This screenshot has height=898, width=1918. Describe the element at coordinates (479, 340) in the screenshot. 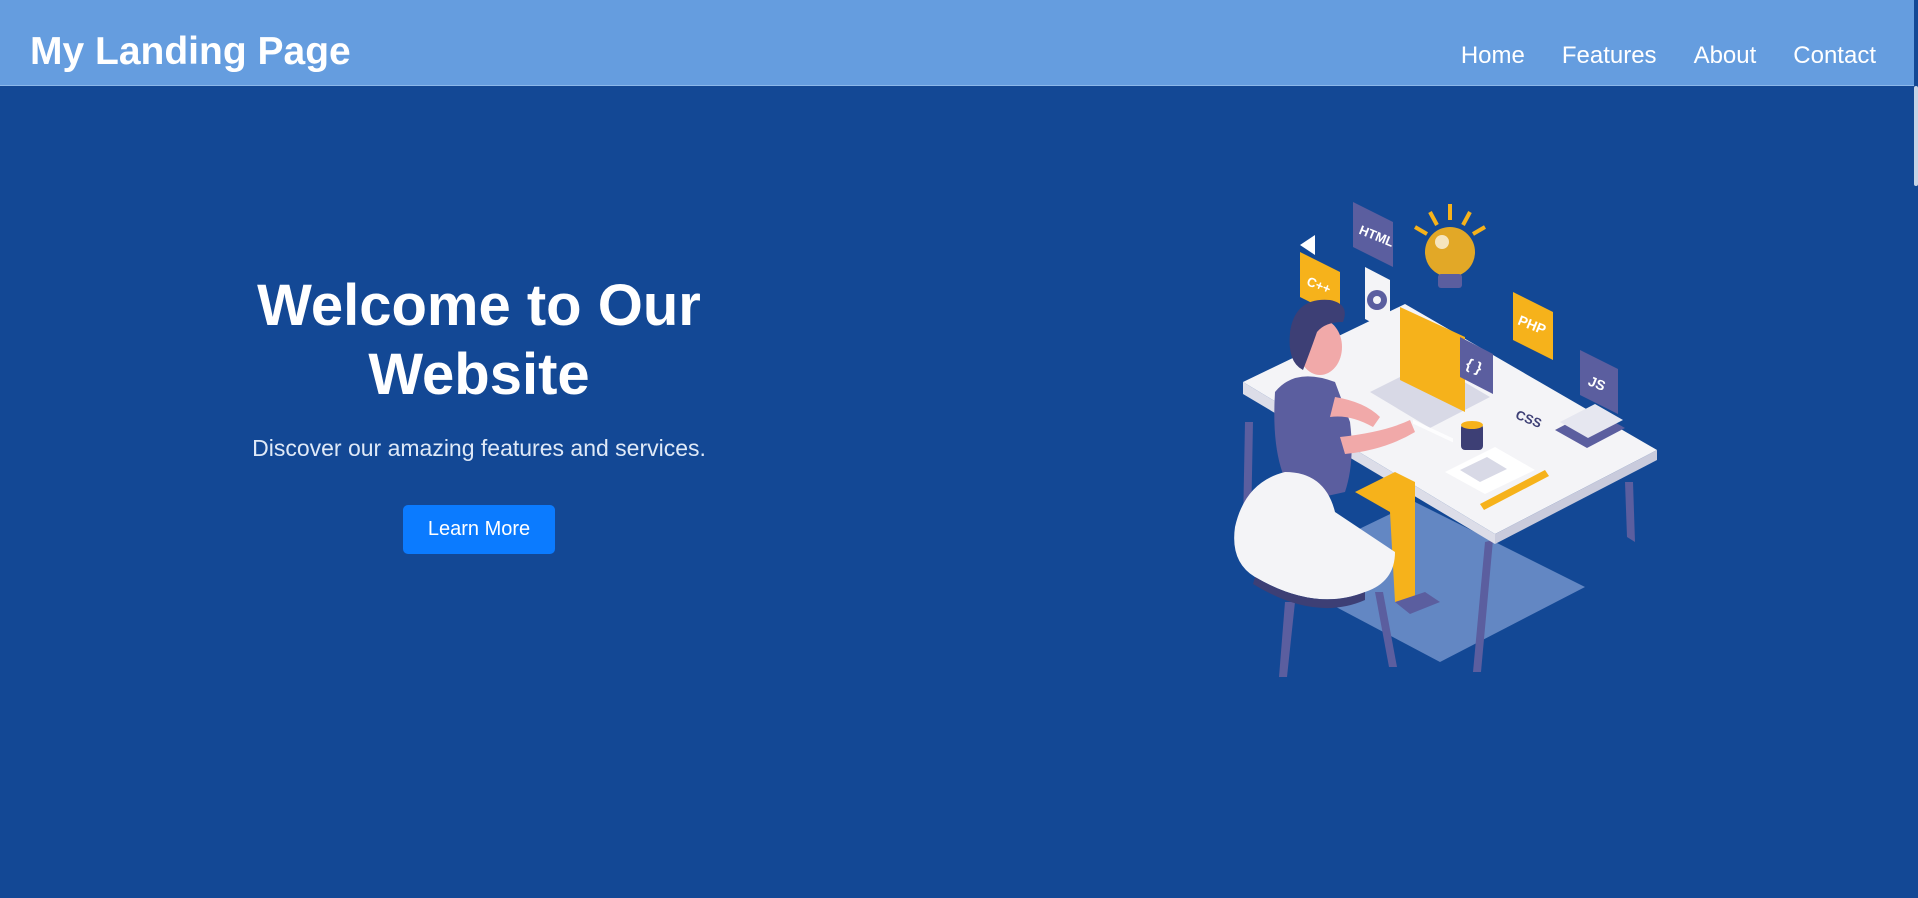

I see `hero-title: Welcome to Our Website` at that location.